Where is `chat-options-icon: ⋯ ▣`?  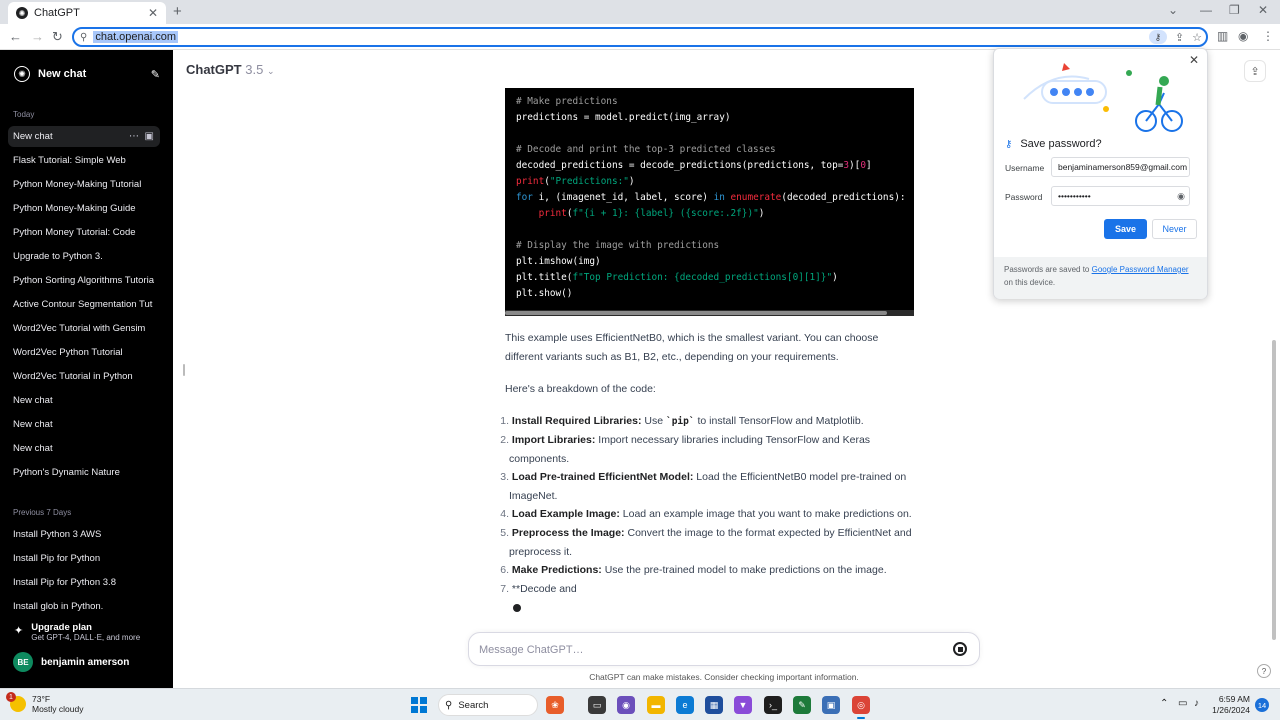
chat-options-icon: ⋯ ▣ is located at coordinates (141, 136).